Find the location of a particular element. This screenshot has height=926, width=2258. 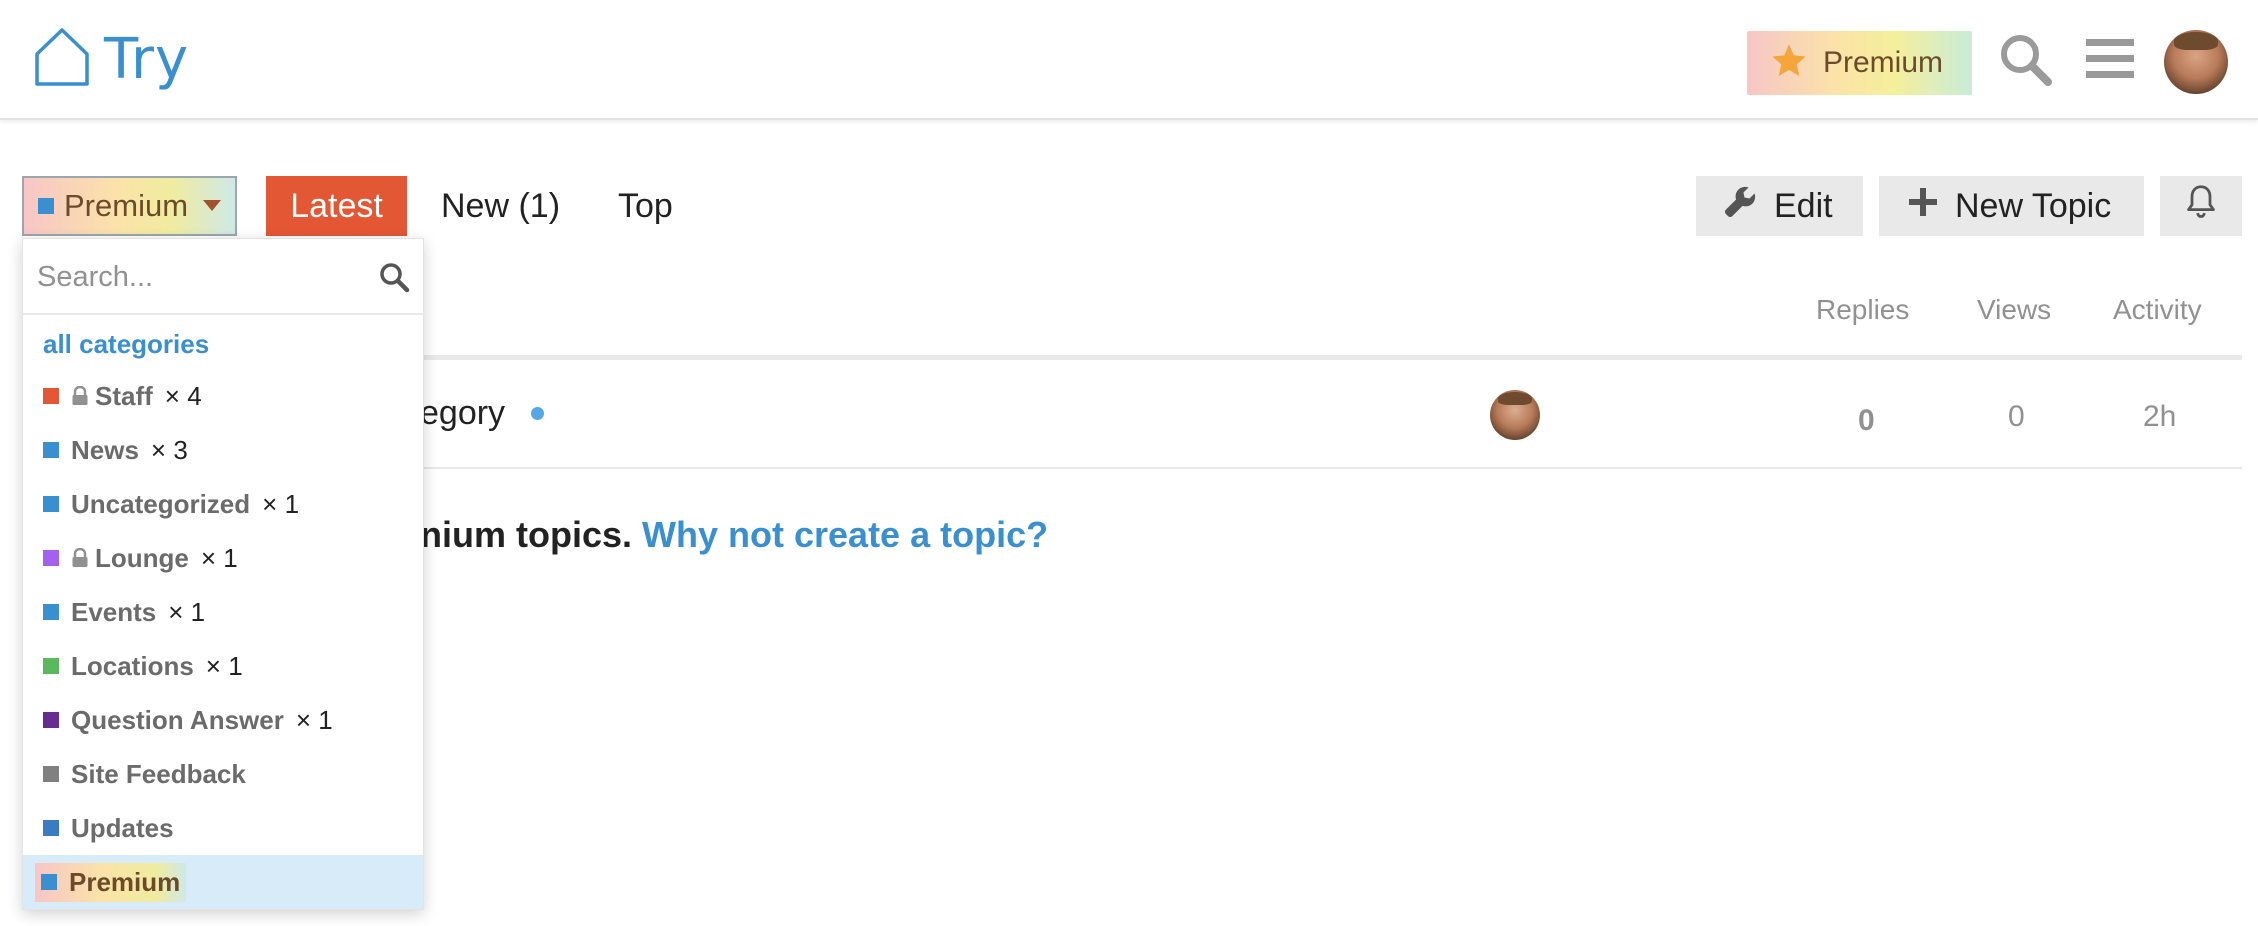

tab-latest-label: Latest is located at coordinates (336, 205).